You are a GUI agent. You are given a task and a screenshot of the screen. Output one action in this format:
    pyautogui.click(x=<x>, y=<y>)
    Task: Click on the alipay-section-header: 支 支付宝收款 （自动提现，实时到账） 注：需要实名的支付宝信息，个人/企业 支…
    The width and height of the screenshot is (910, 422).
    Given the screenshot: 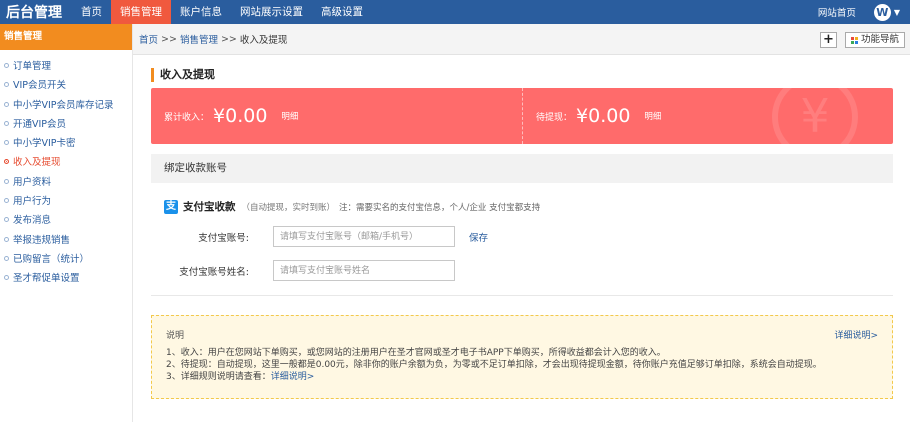 What is the action you would take?
    pyautogui.click(x=522, y=206)
    